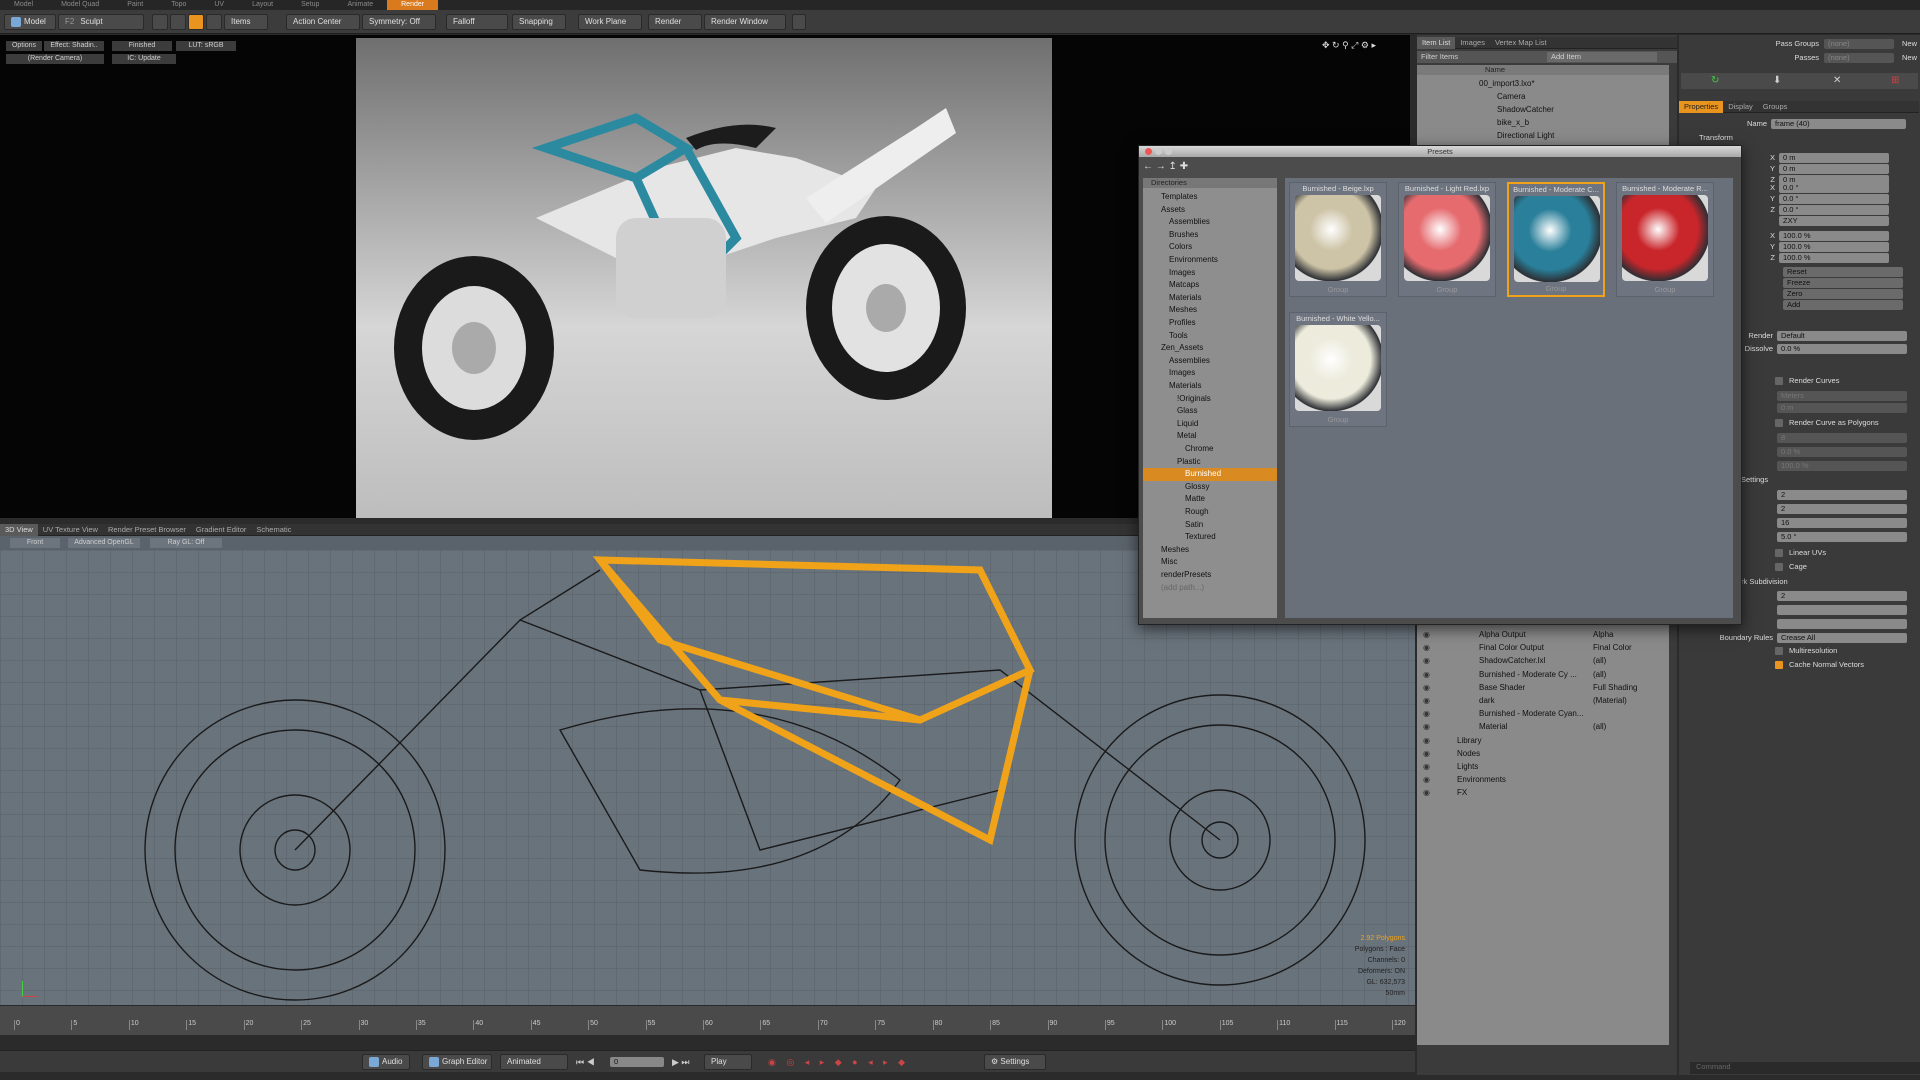  Describe the element at coordinates (206, 46) in the screenshot. I see `lut-dropdown: LUT: sRGB` at that location.